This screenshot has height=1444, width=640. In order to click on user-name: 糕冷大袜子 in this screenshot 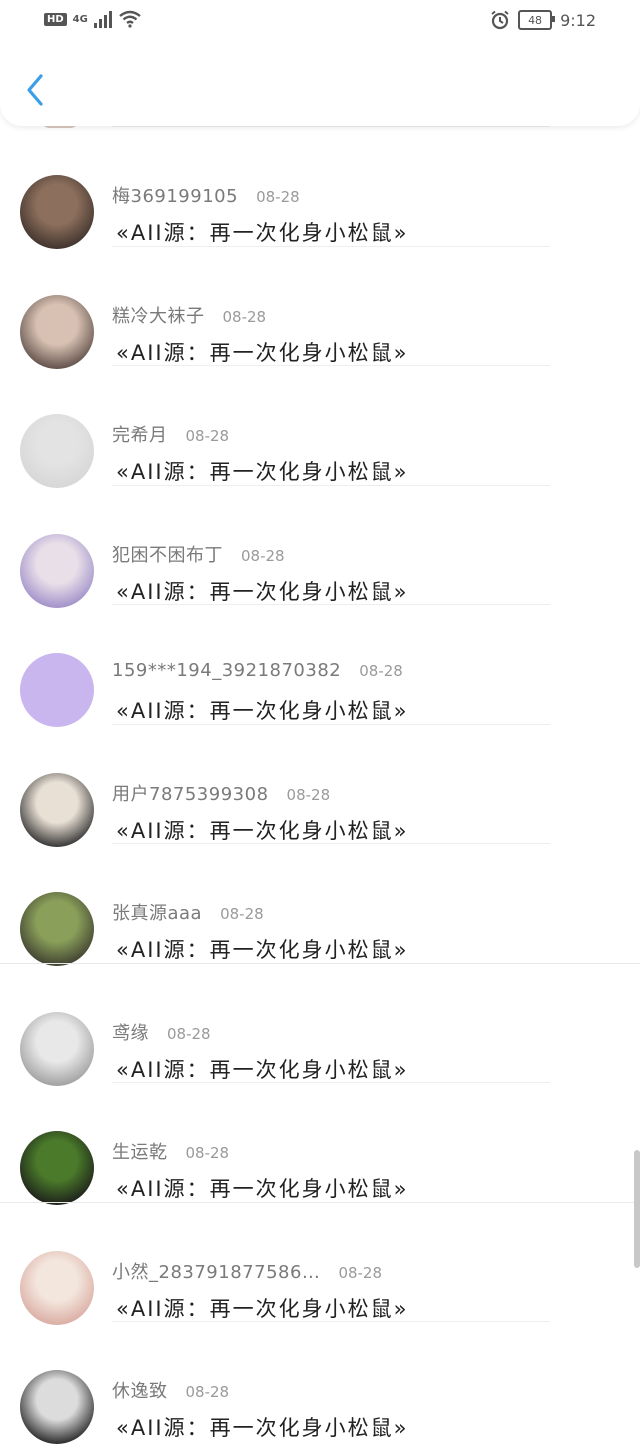, I will do `click(158, 315)`.